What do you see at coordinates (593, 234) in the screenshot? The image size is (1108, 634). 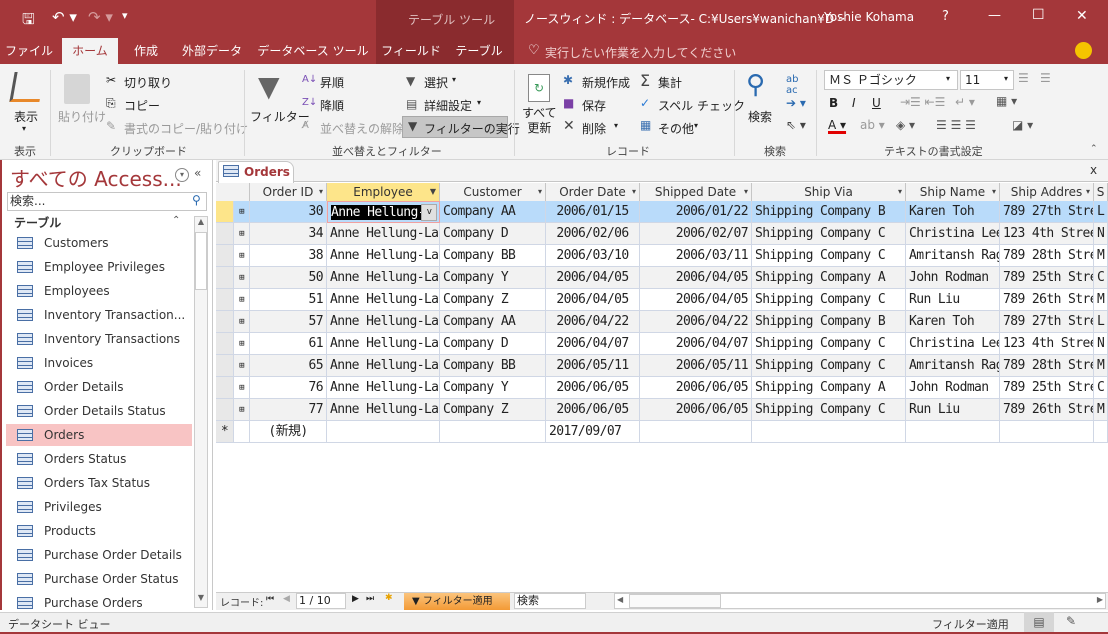 I see `cell-order-date: 2006/02/06` at bounding box center [593, 234].